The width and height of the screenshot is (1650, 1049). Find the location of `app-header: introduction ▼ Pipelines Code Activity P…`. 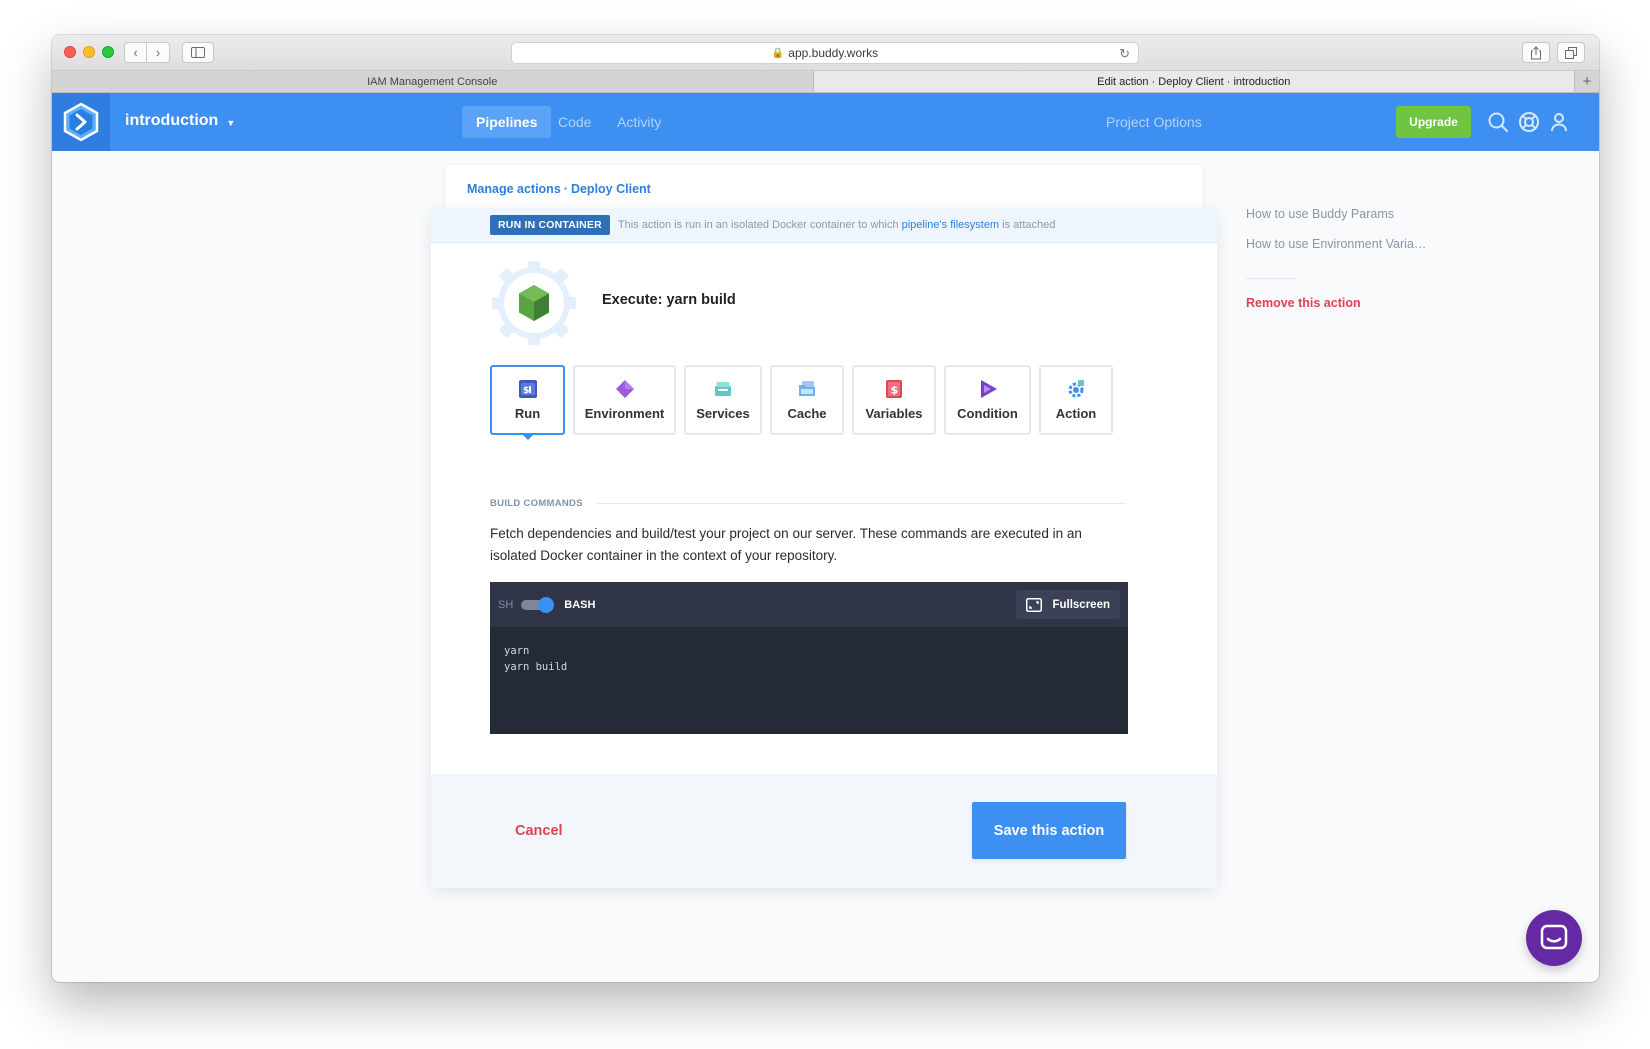

app-header: introduction ▼ Pipelines Code Activity P… is located at coordinates (825, 122).